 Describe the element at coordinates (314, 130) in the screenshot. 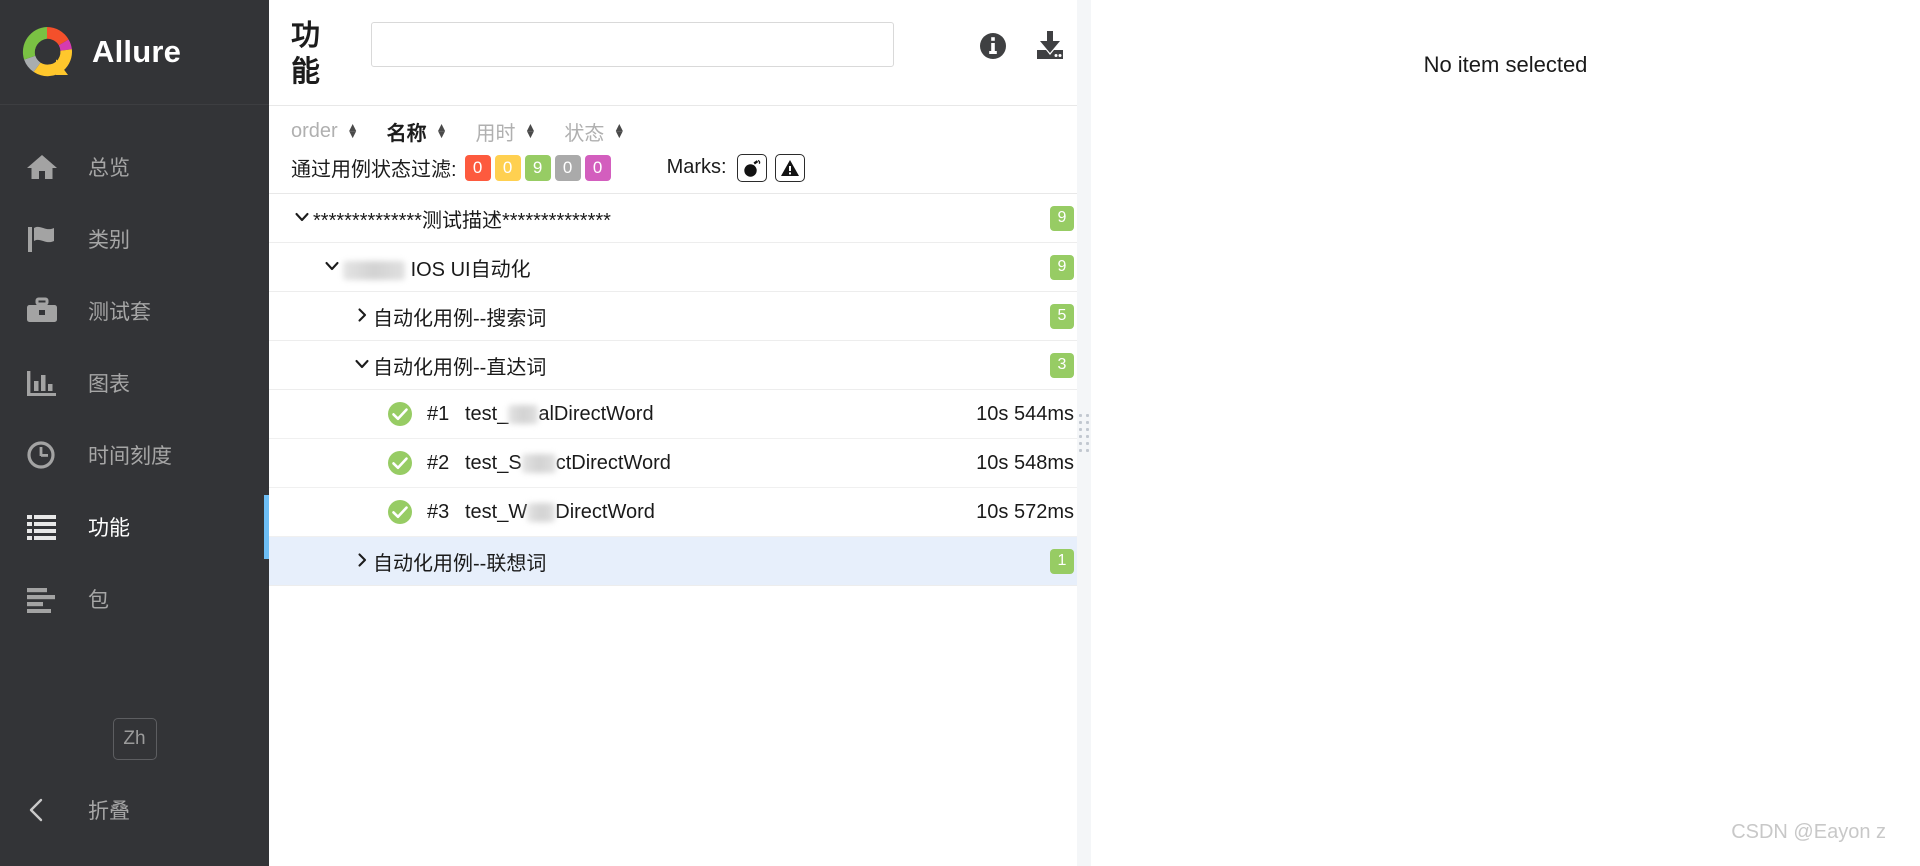

I see `sort-label: order` at that location.